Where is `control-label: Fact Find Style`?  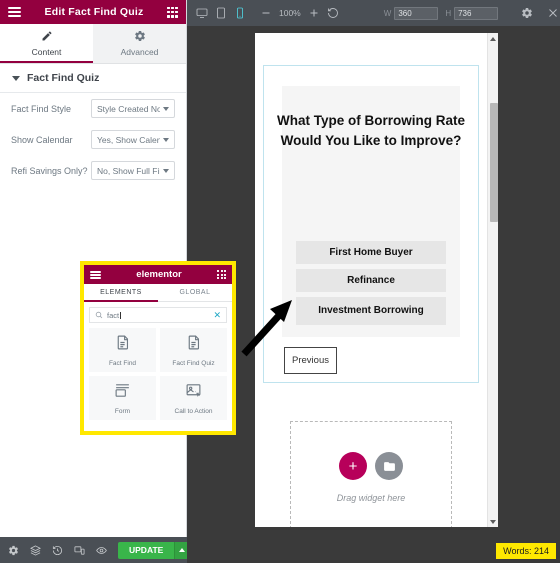
control-label: Fact Find Style is located at coordinates (41, 108).